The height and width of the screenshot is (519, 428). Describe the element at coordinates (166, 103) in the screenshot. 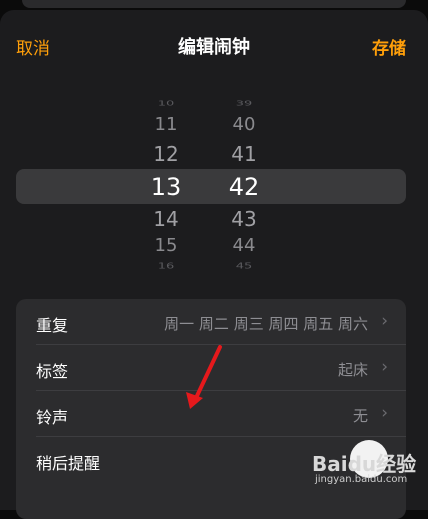

I see `hour-option: 10` at that location.